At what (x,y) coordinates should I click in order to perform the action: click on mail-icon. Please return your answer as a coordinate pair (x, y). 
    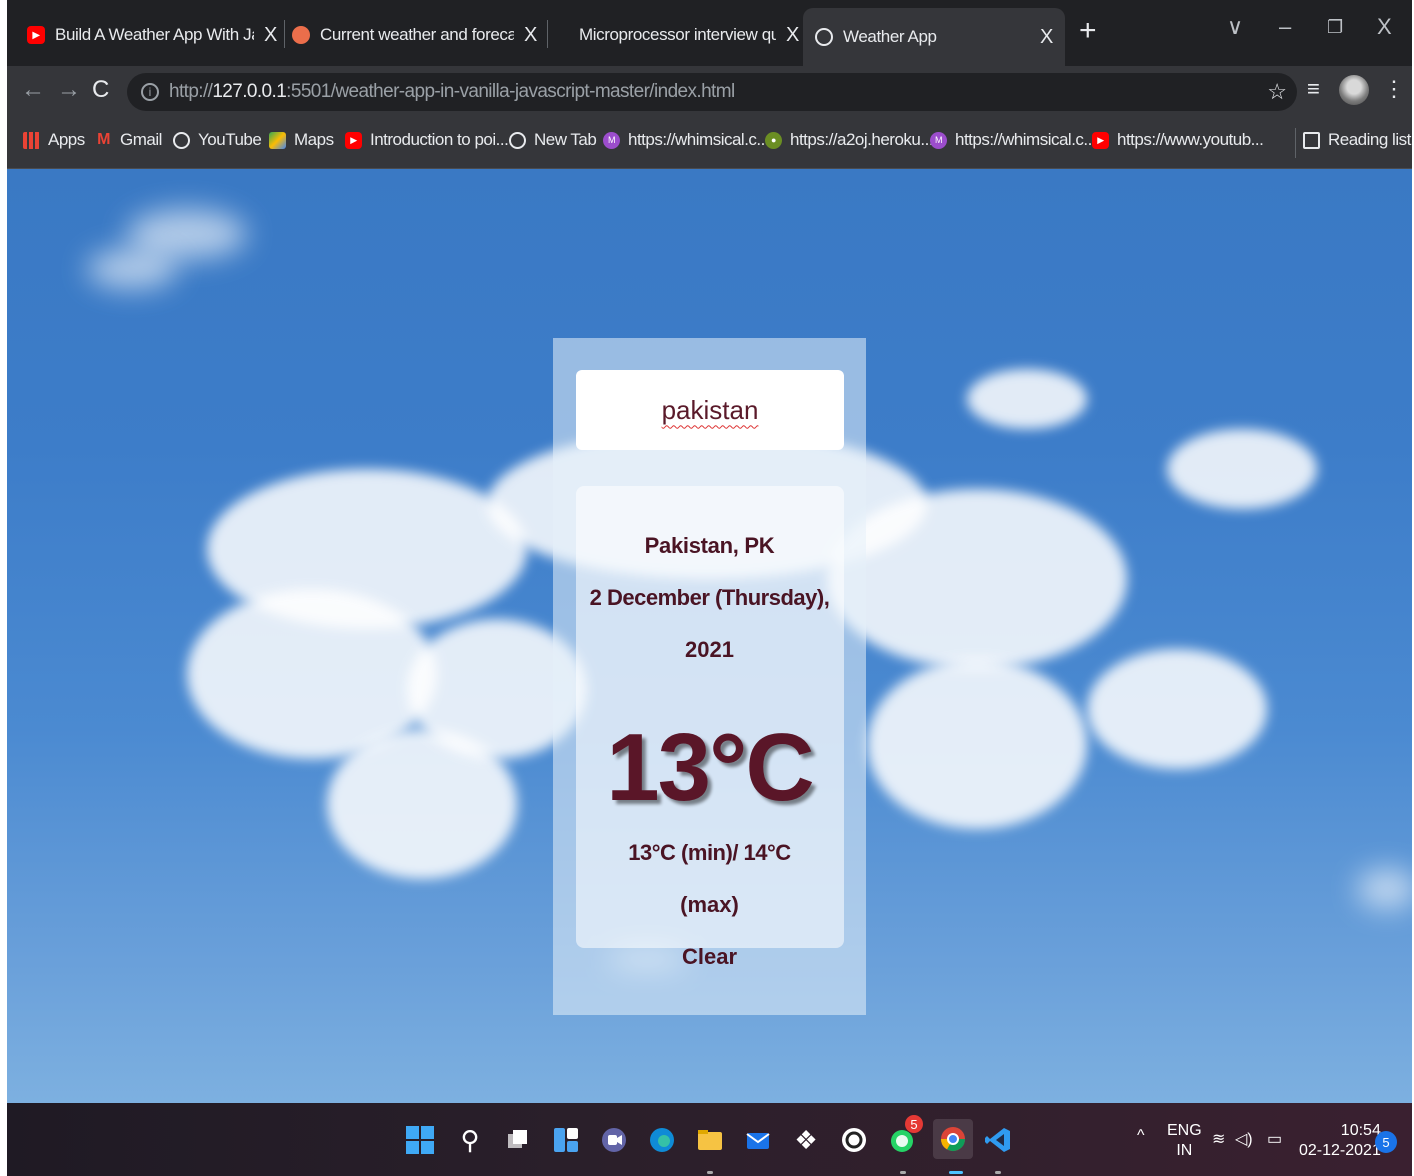
    Looking at the image, I should click on (758, 1140).